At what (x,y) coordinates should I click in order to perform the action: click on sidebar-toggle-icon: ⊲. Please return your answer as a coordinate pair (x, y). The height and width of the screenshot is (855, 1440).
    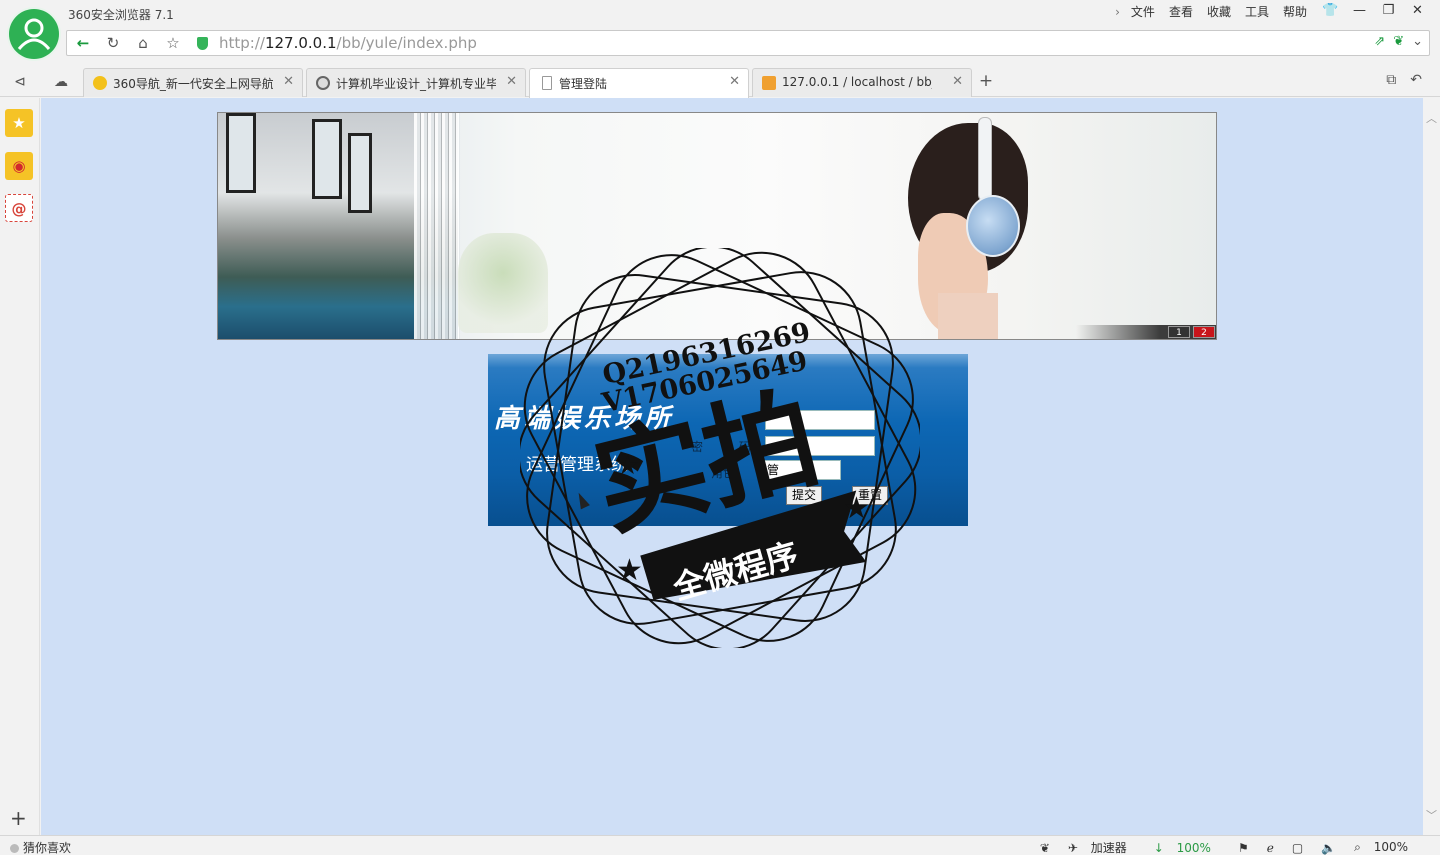
    Looking at the image, I should click on (20, 82).